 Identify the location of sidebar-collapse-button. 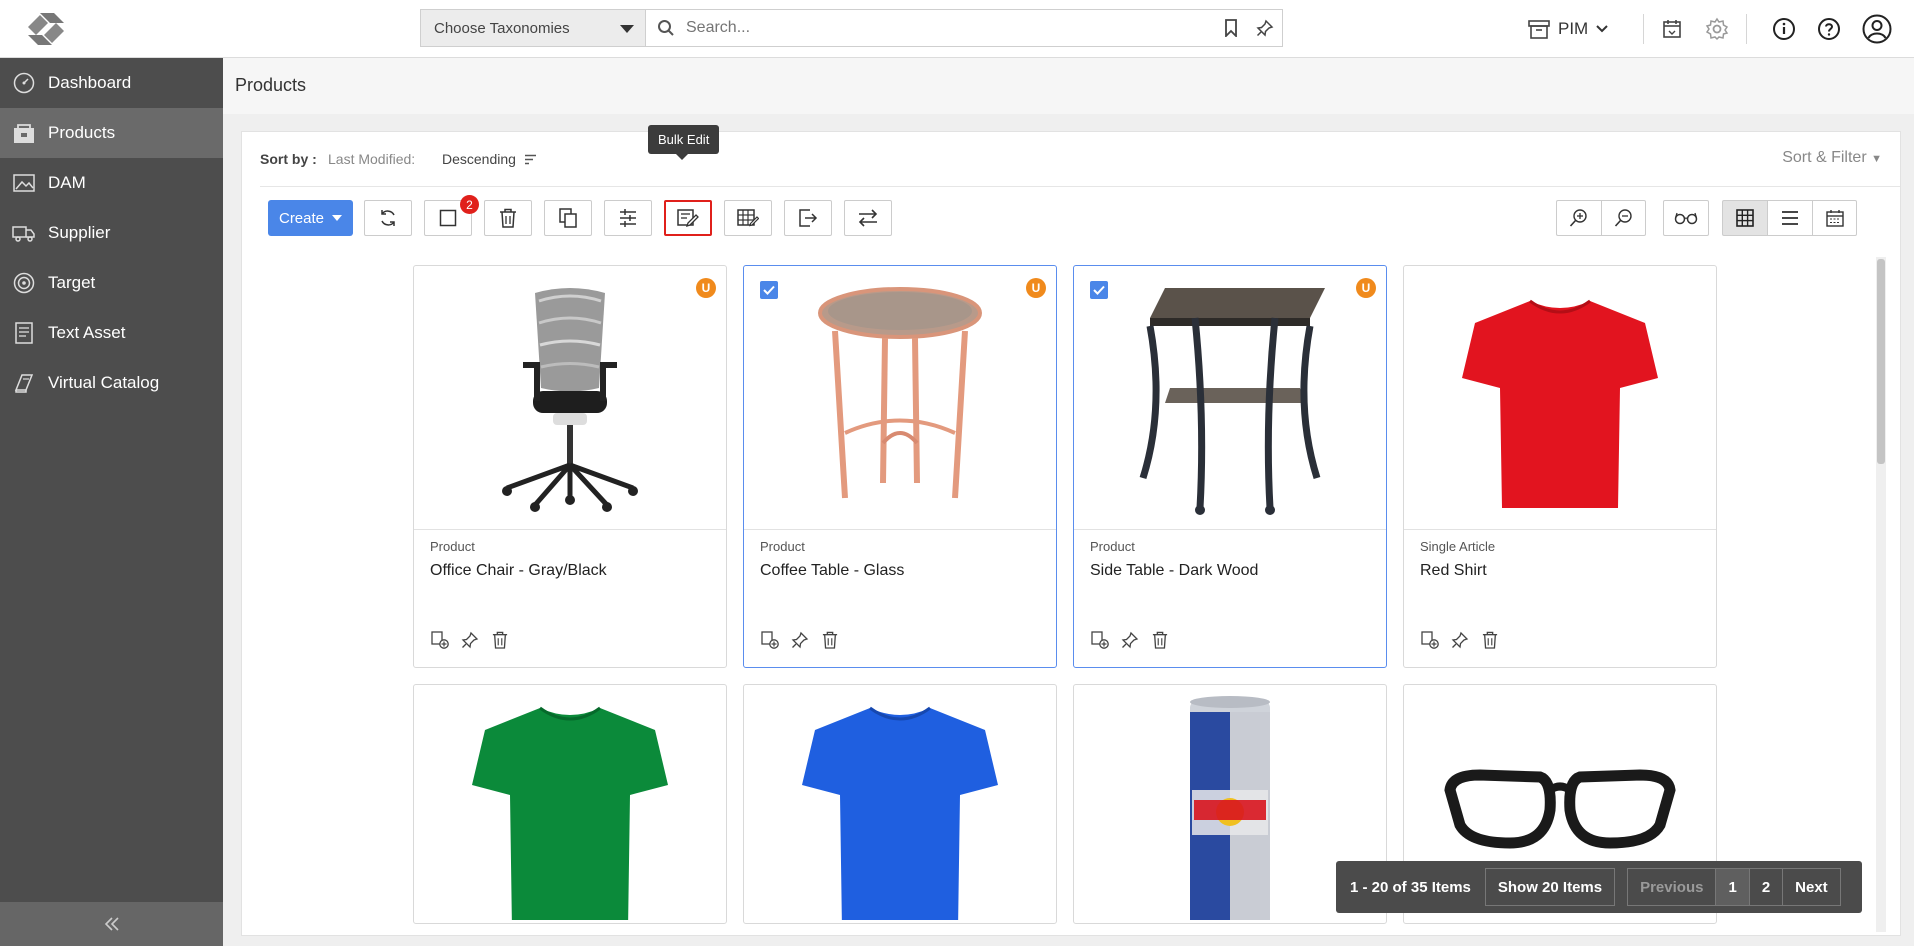
(111, 924).